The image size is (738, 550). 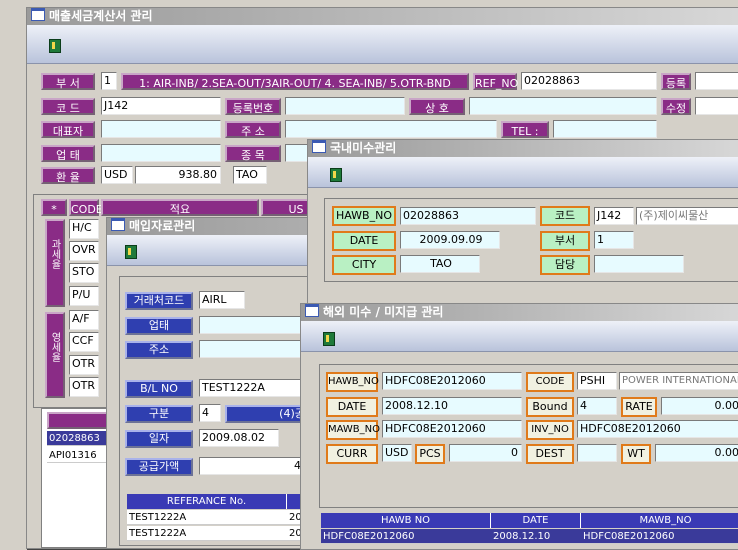 I want to click on overseas-rate-field: 0.00, so click(x=699, y=406).